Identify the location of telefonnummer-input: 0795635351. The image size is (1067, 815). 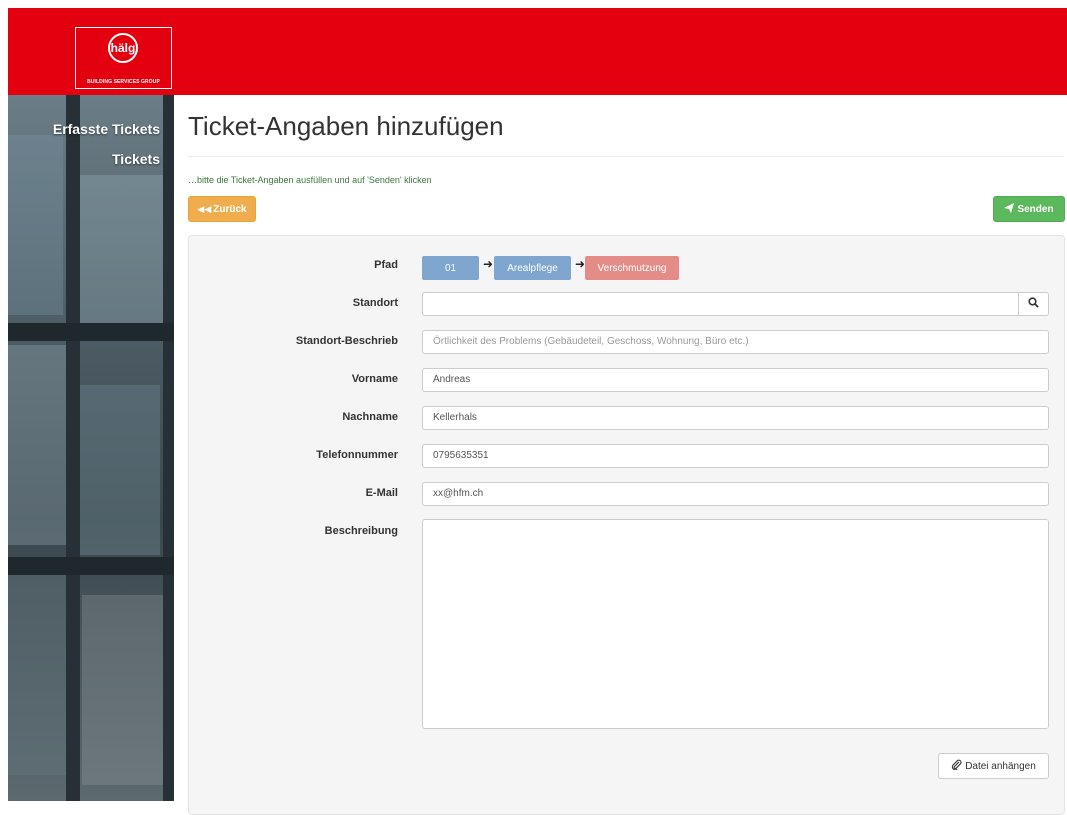
(735, 456).